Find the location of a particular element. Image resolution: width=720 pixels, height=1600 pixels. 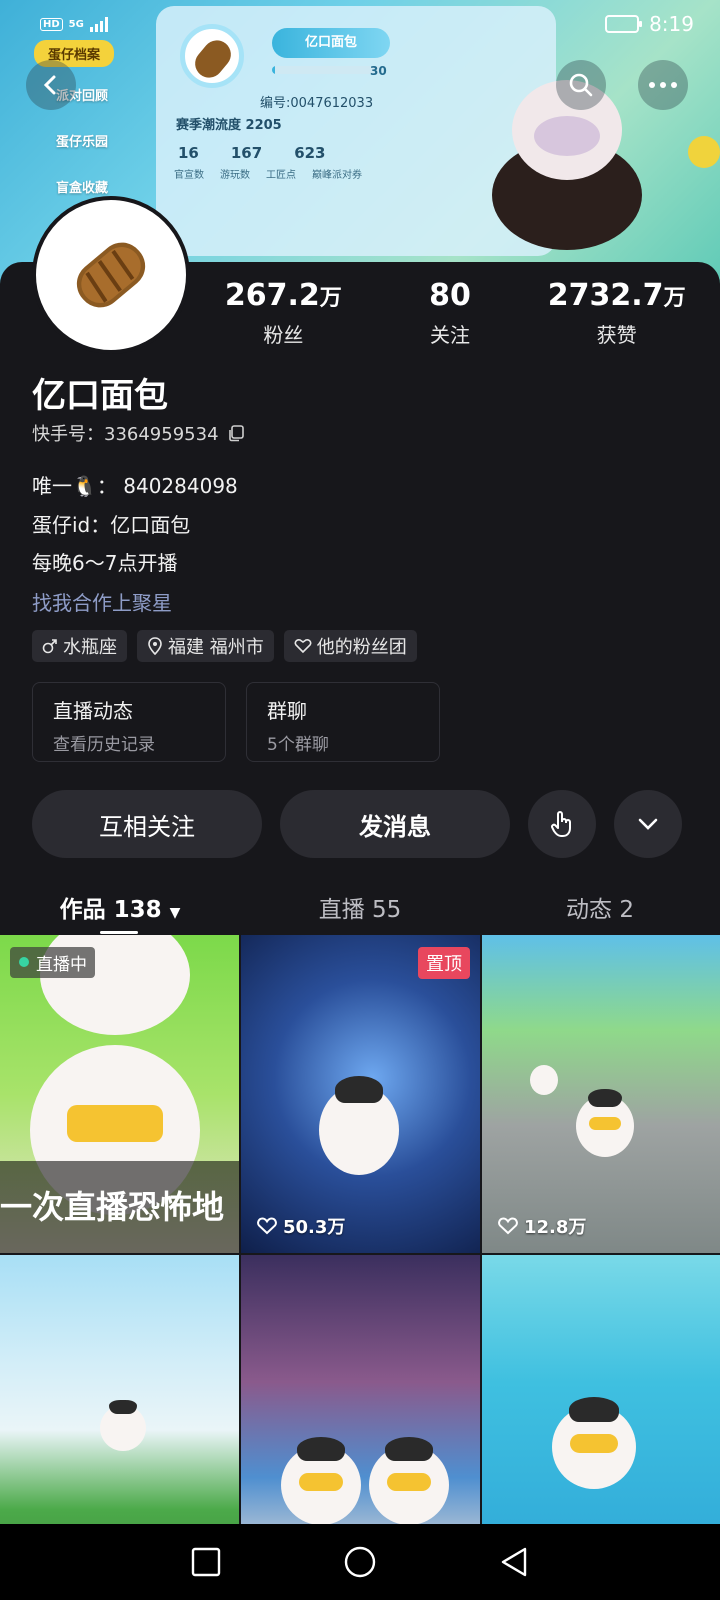

banner-menu-blindbox: 盲盒收藏 is located at coordinates (82, 188).